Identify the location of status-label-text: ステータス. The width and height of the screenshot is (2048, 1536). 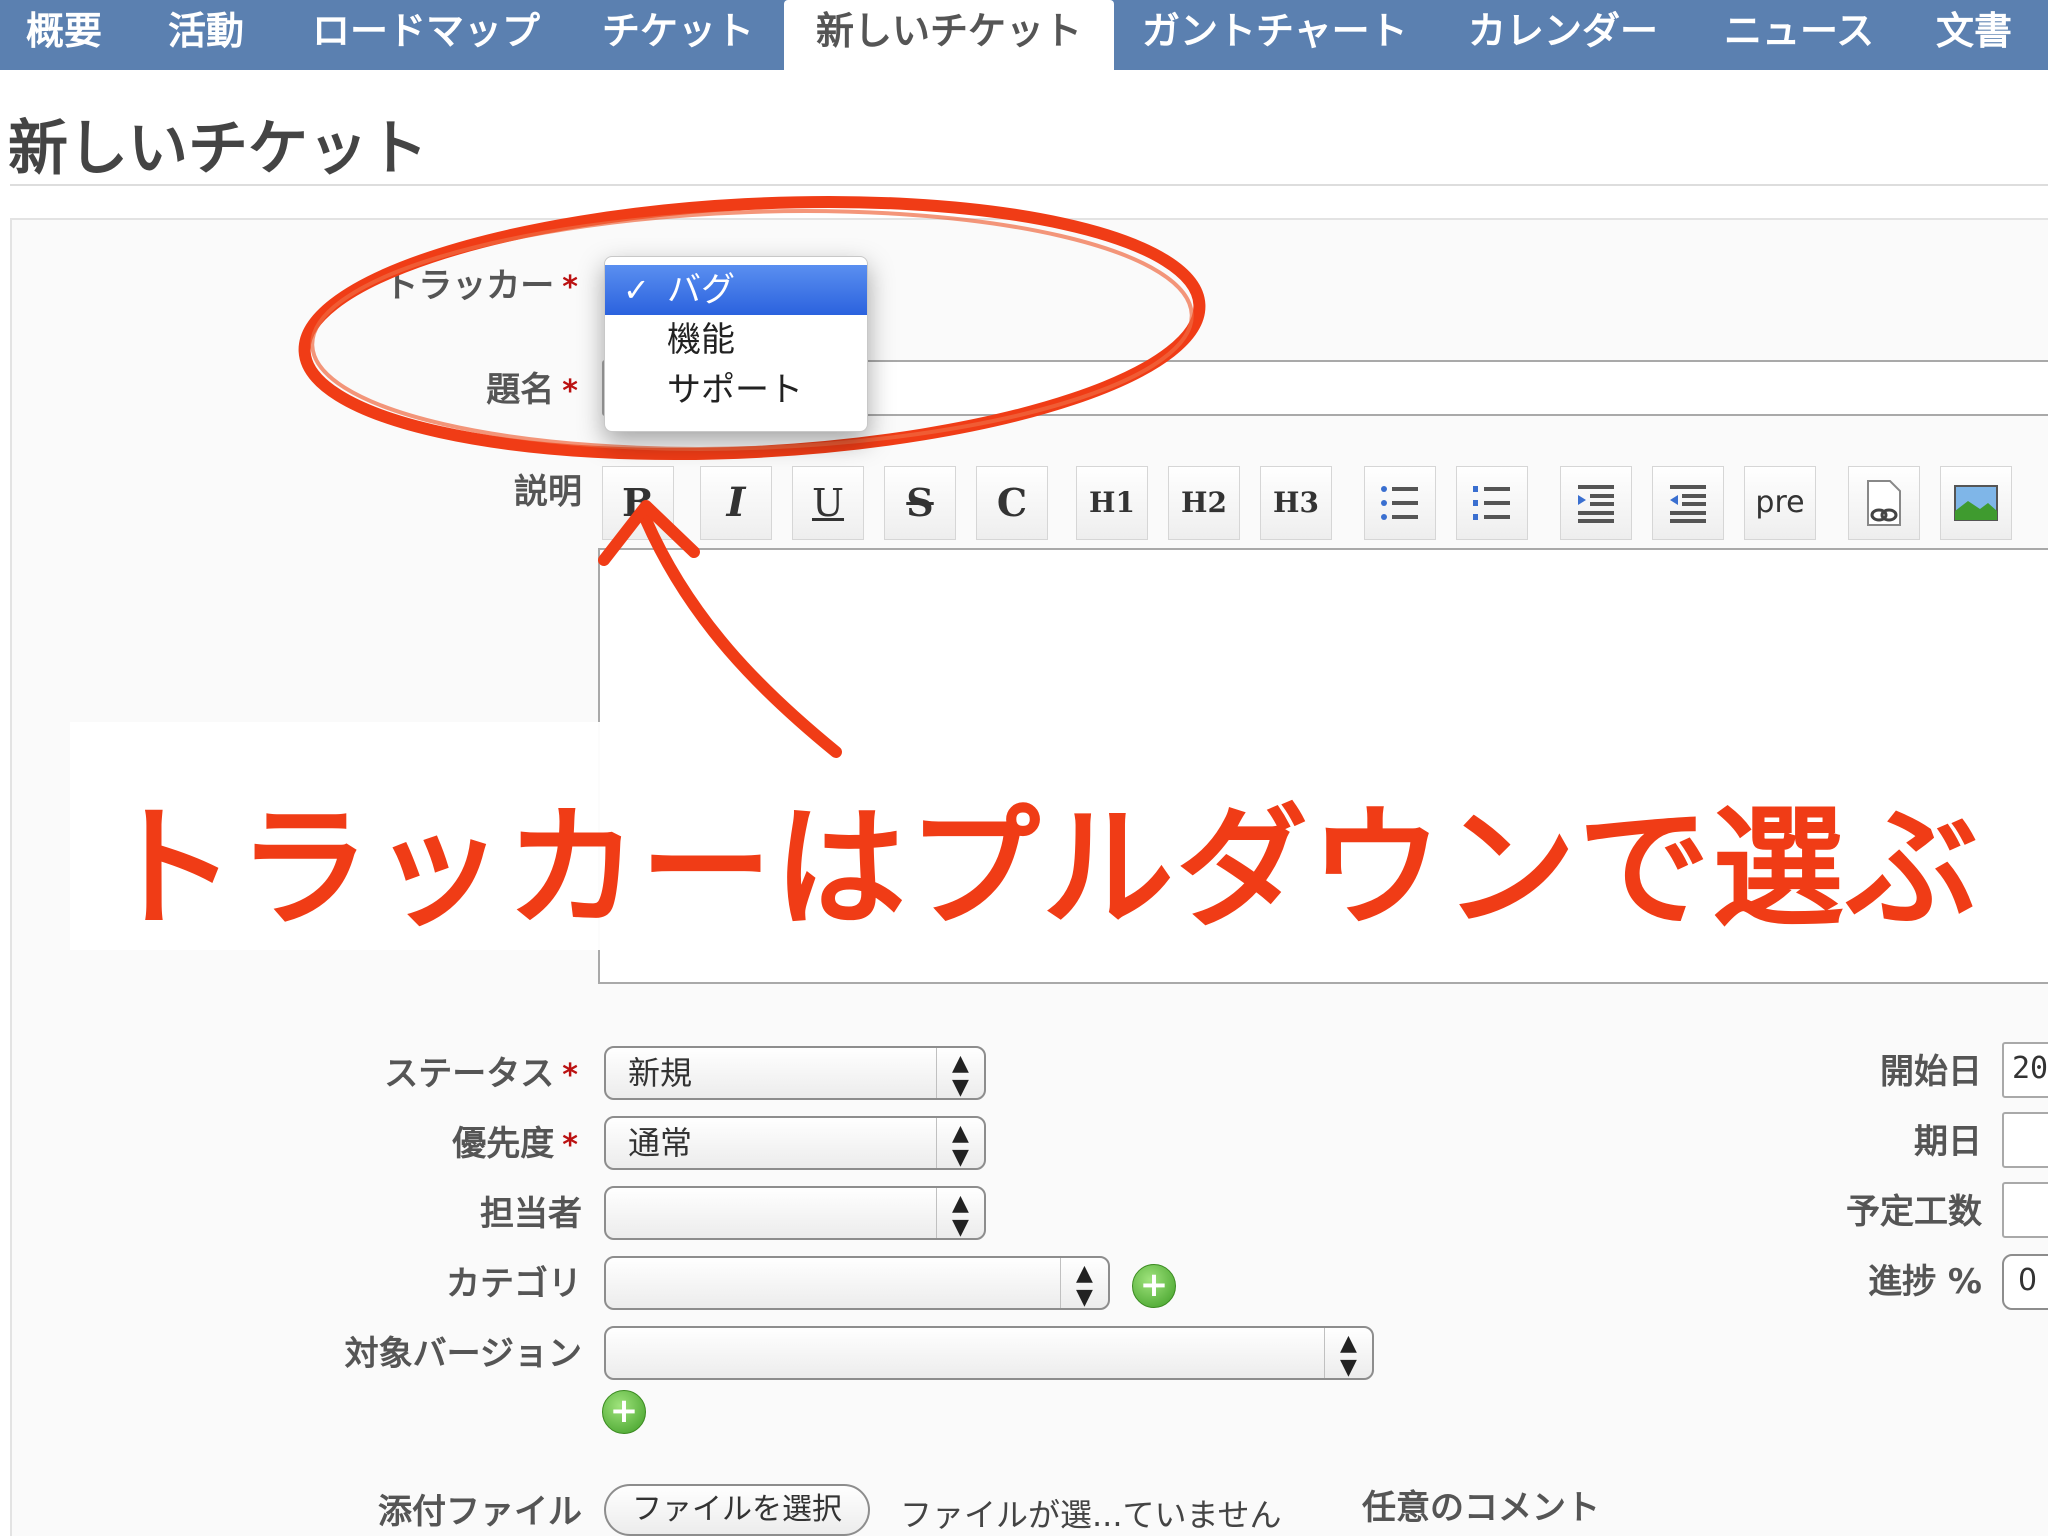
(469, 1074).